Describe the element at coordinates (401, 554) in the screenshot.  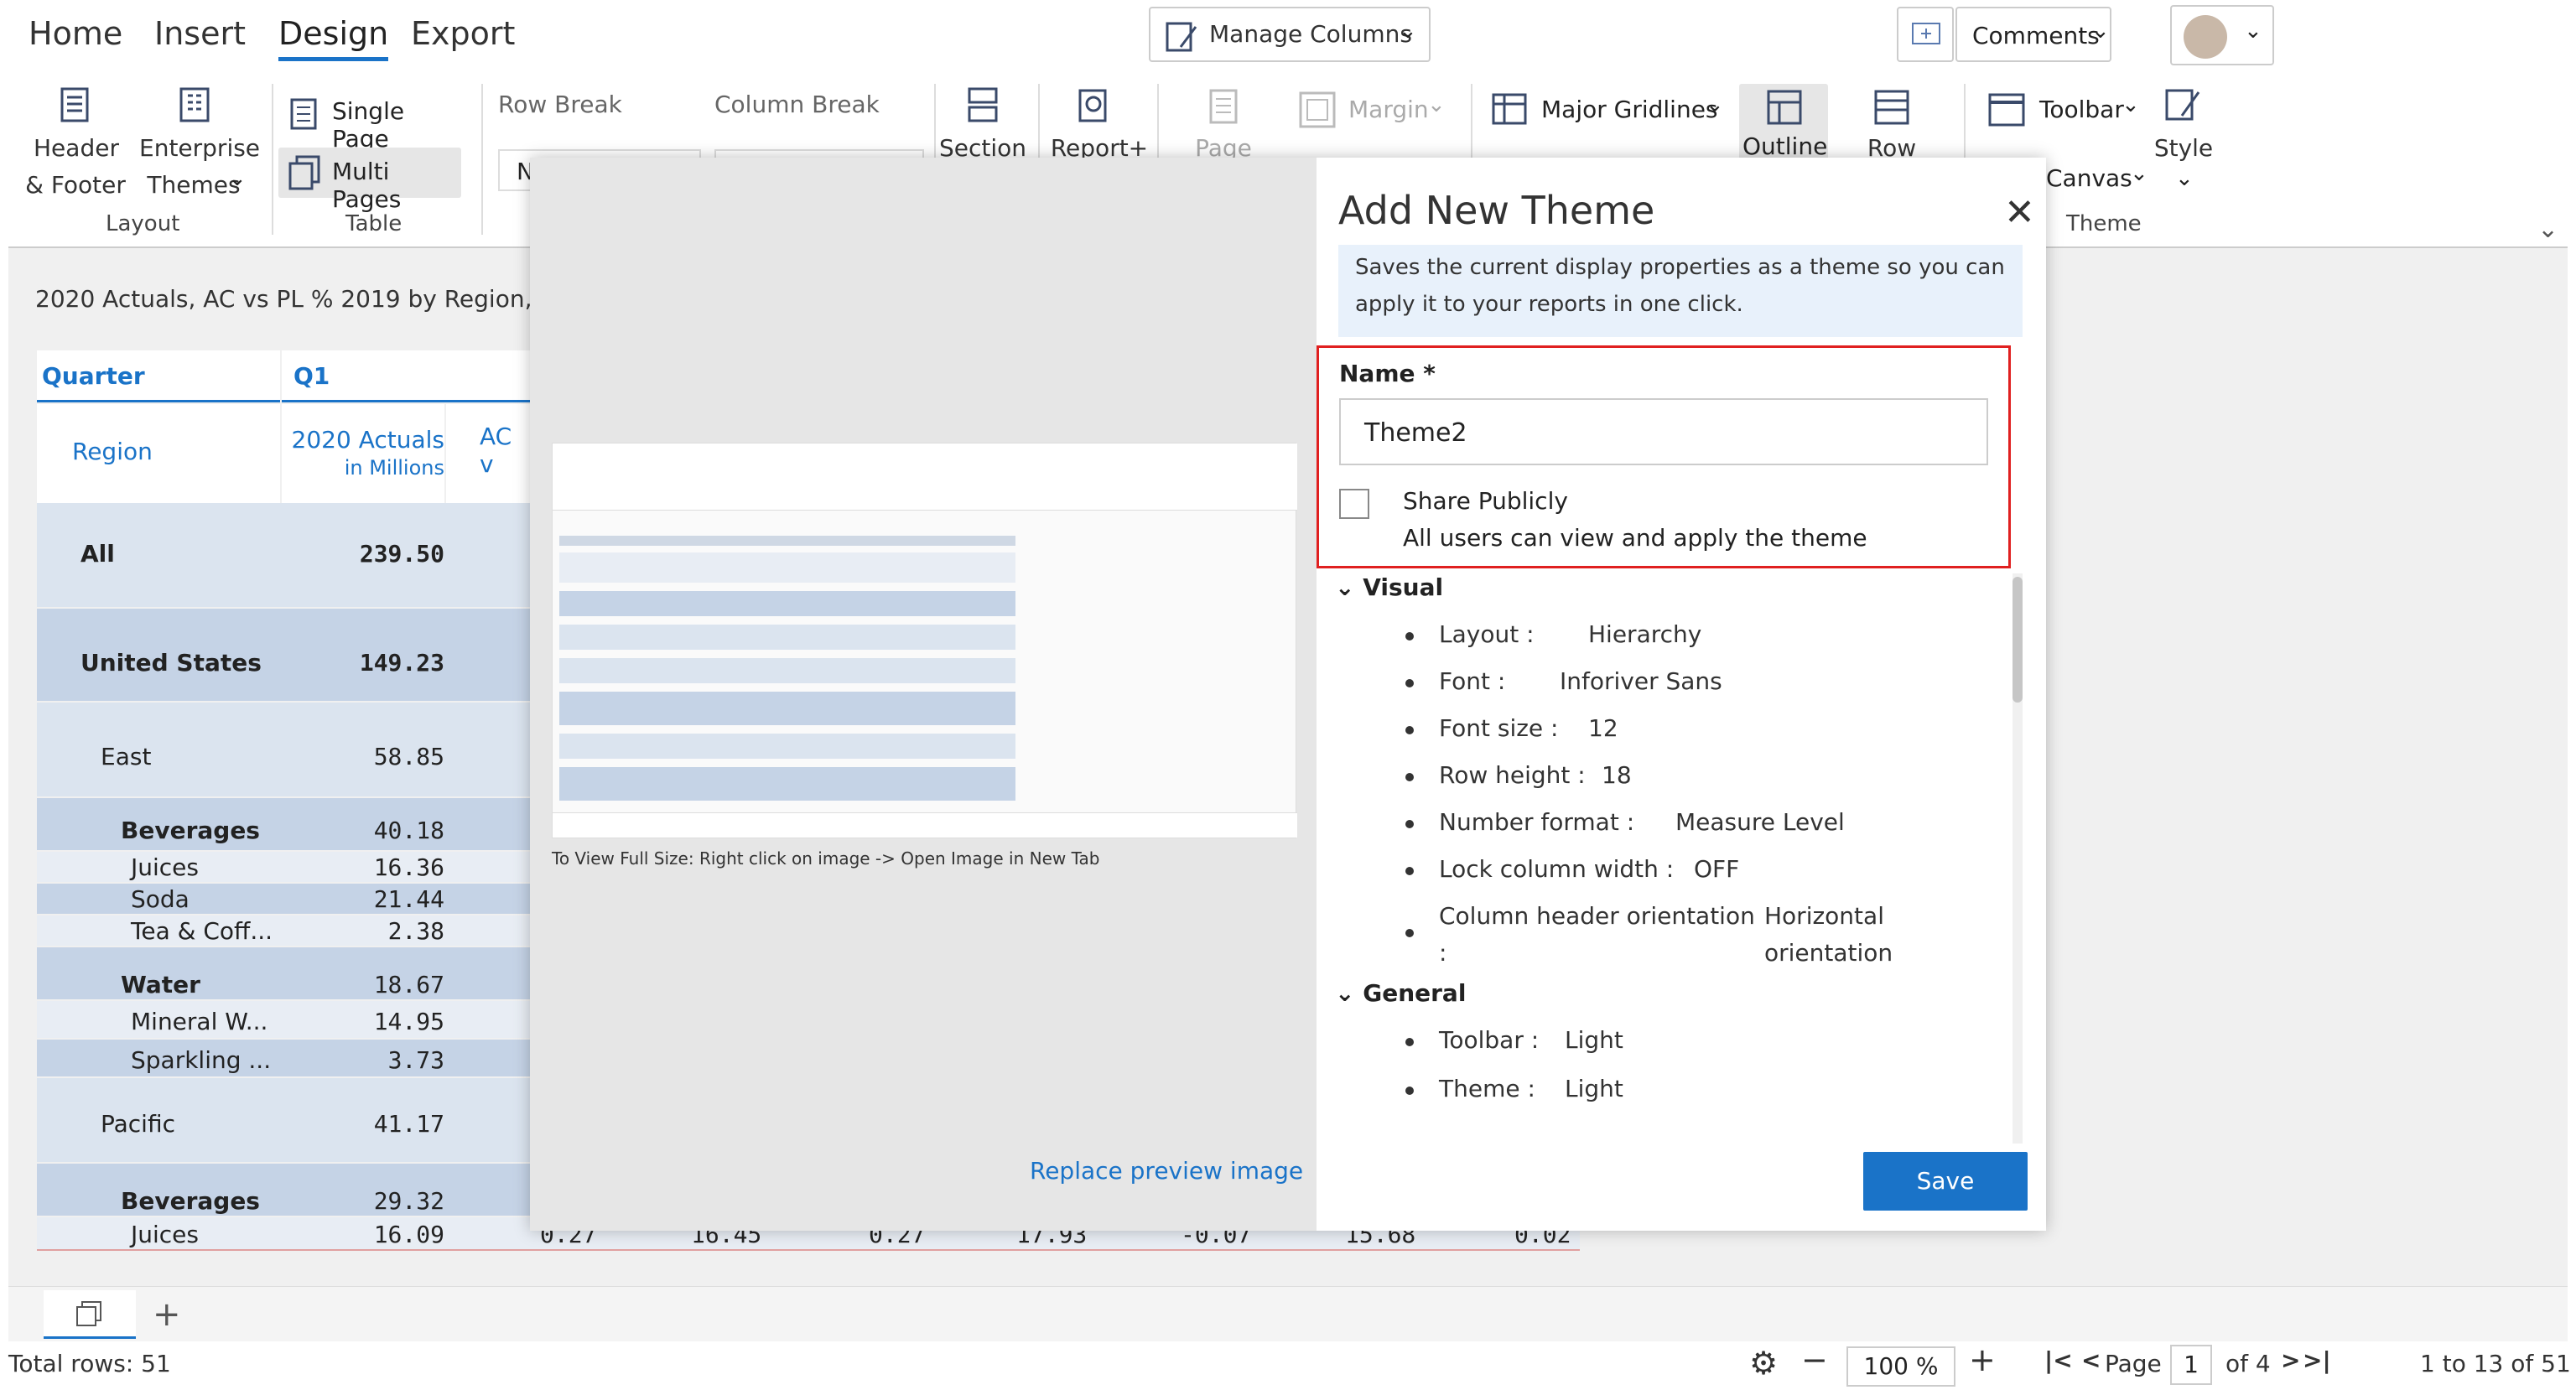
I see `row-value: 239.50` at that location.